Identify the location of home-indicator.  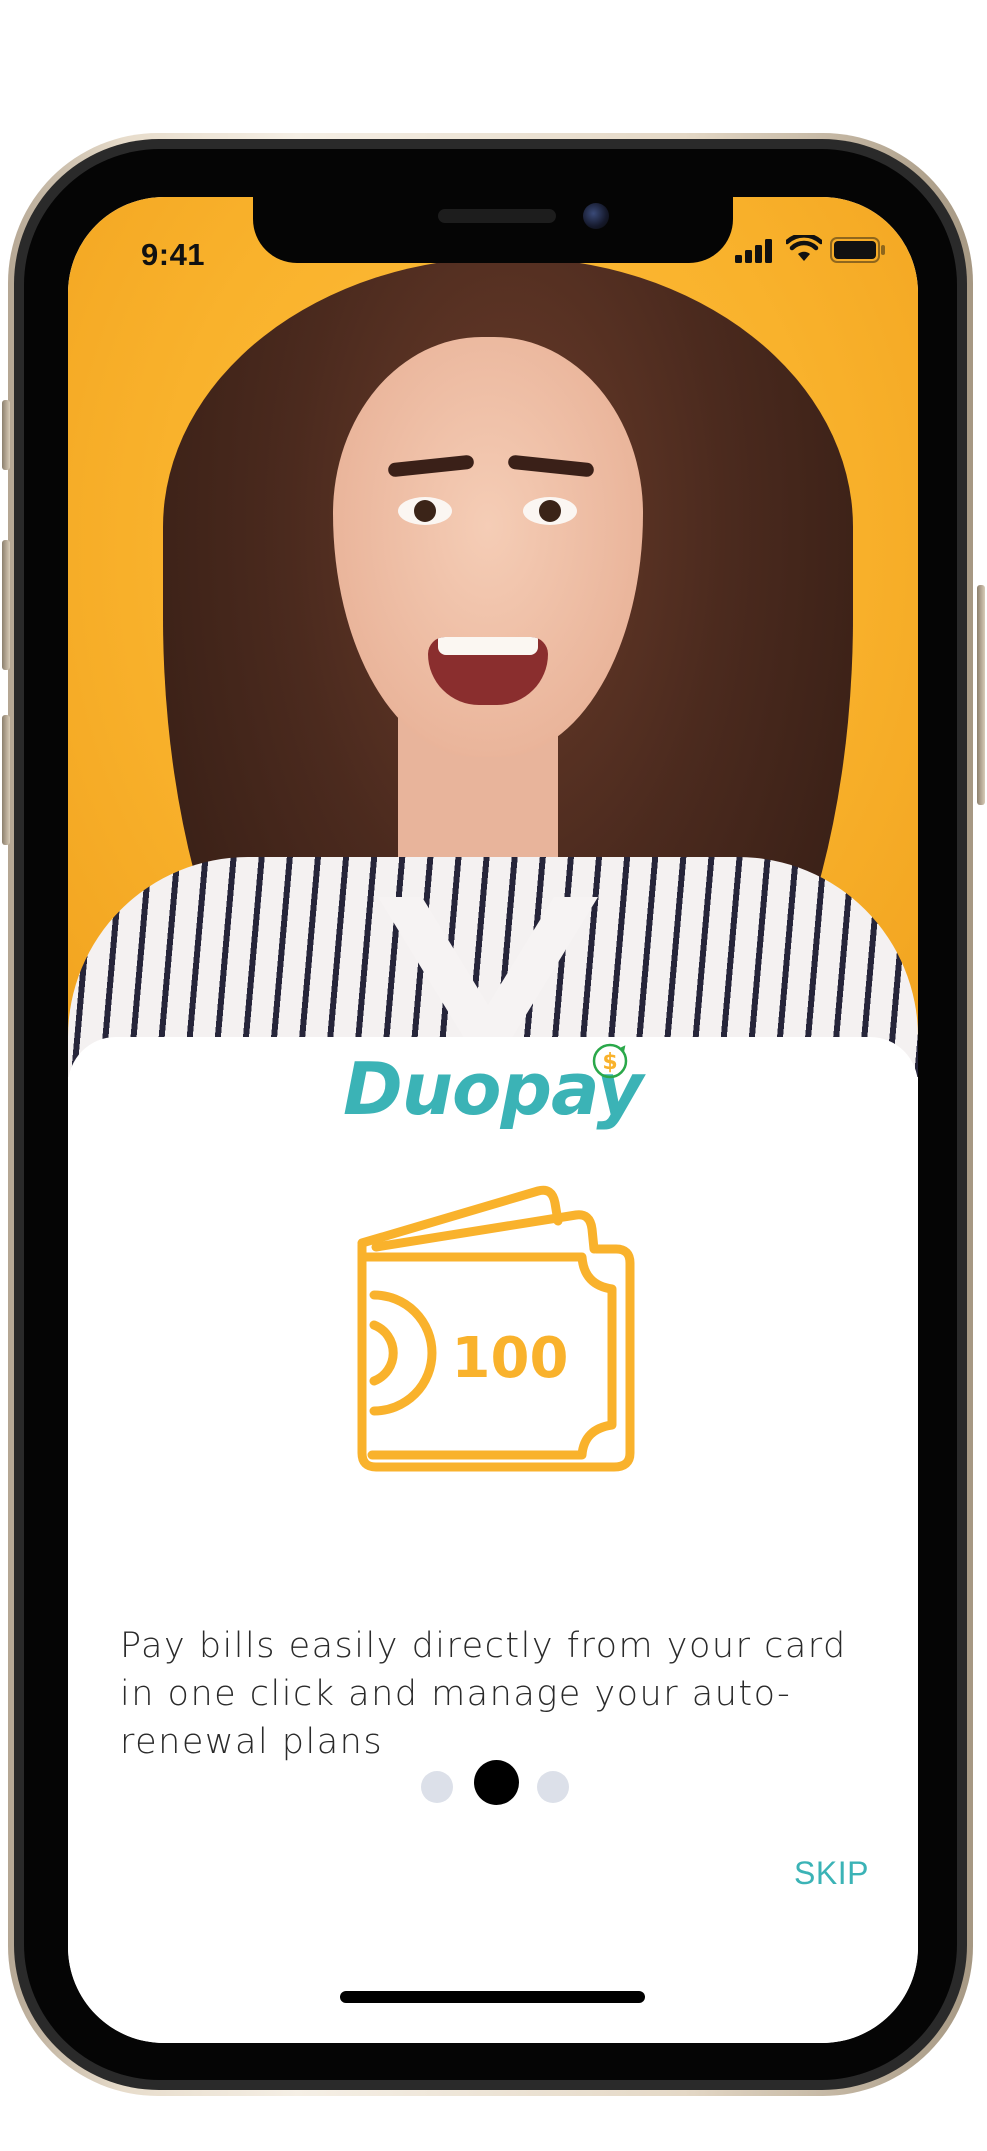
(492, 1997).